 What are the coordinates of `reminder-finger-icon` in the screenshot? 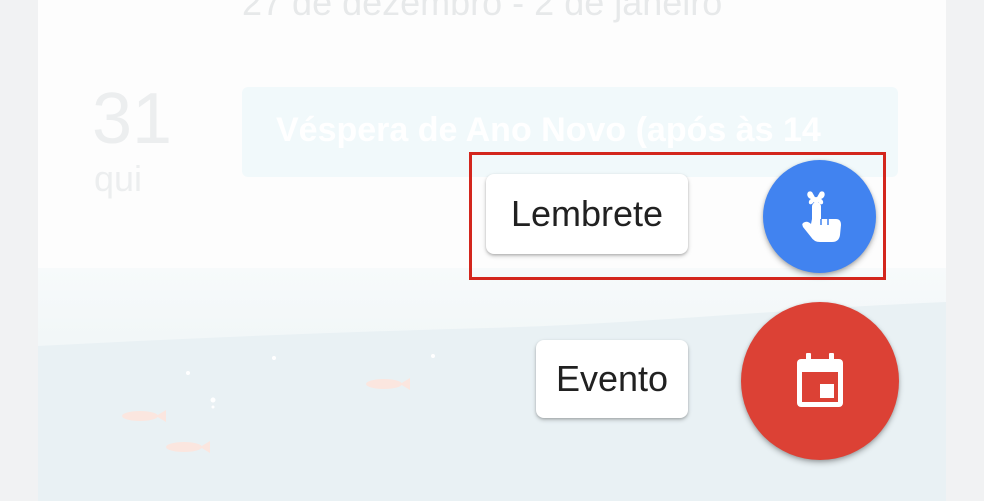 It's located at (821, 216).